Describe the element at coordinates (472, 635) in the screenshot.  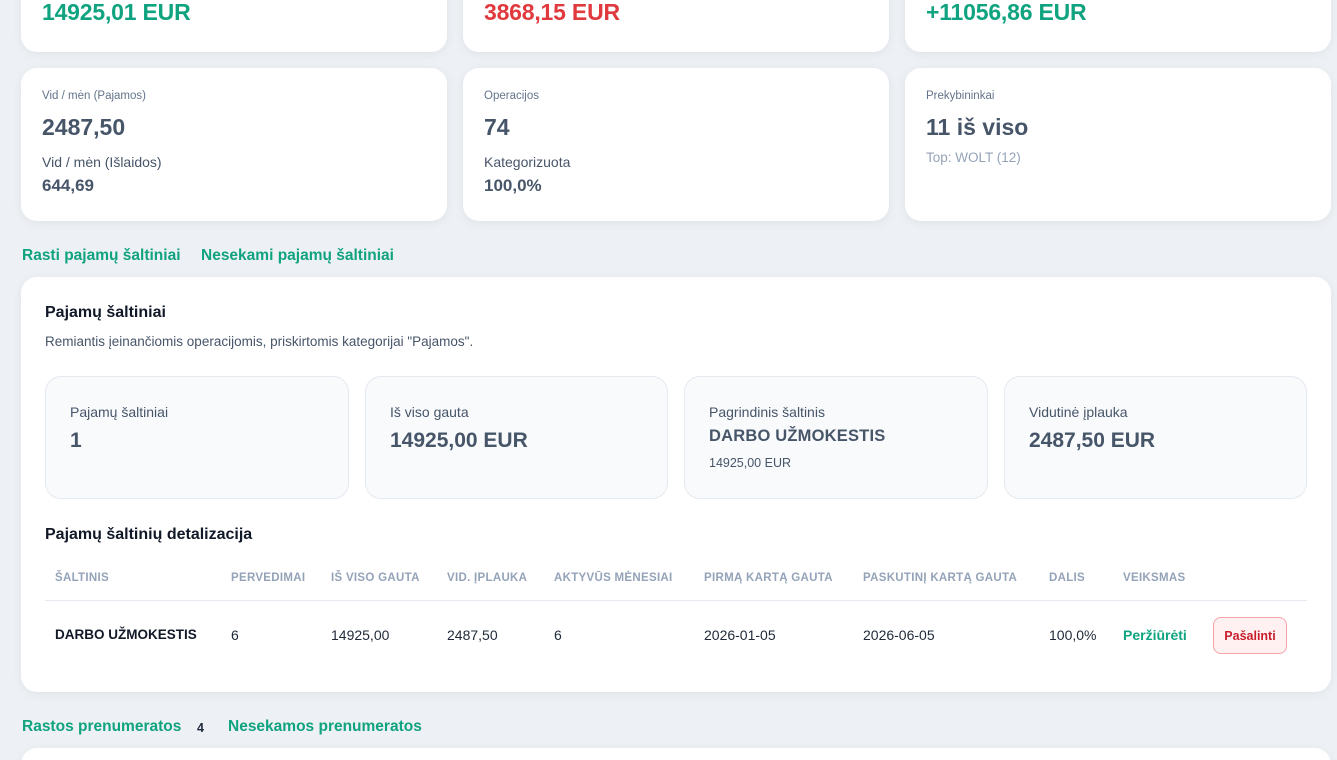
I see `row-average: 2487,50` at that location.